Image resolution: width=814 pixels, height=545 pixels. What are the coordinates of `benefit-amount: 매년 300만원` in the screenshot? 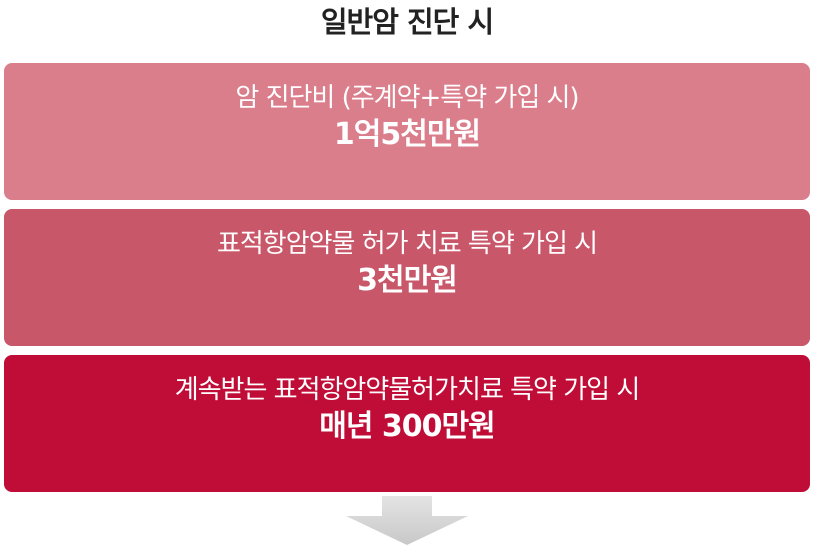 It's located at (407, 426).